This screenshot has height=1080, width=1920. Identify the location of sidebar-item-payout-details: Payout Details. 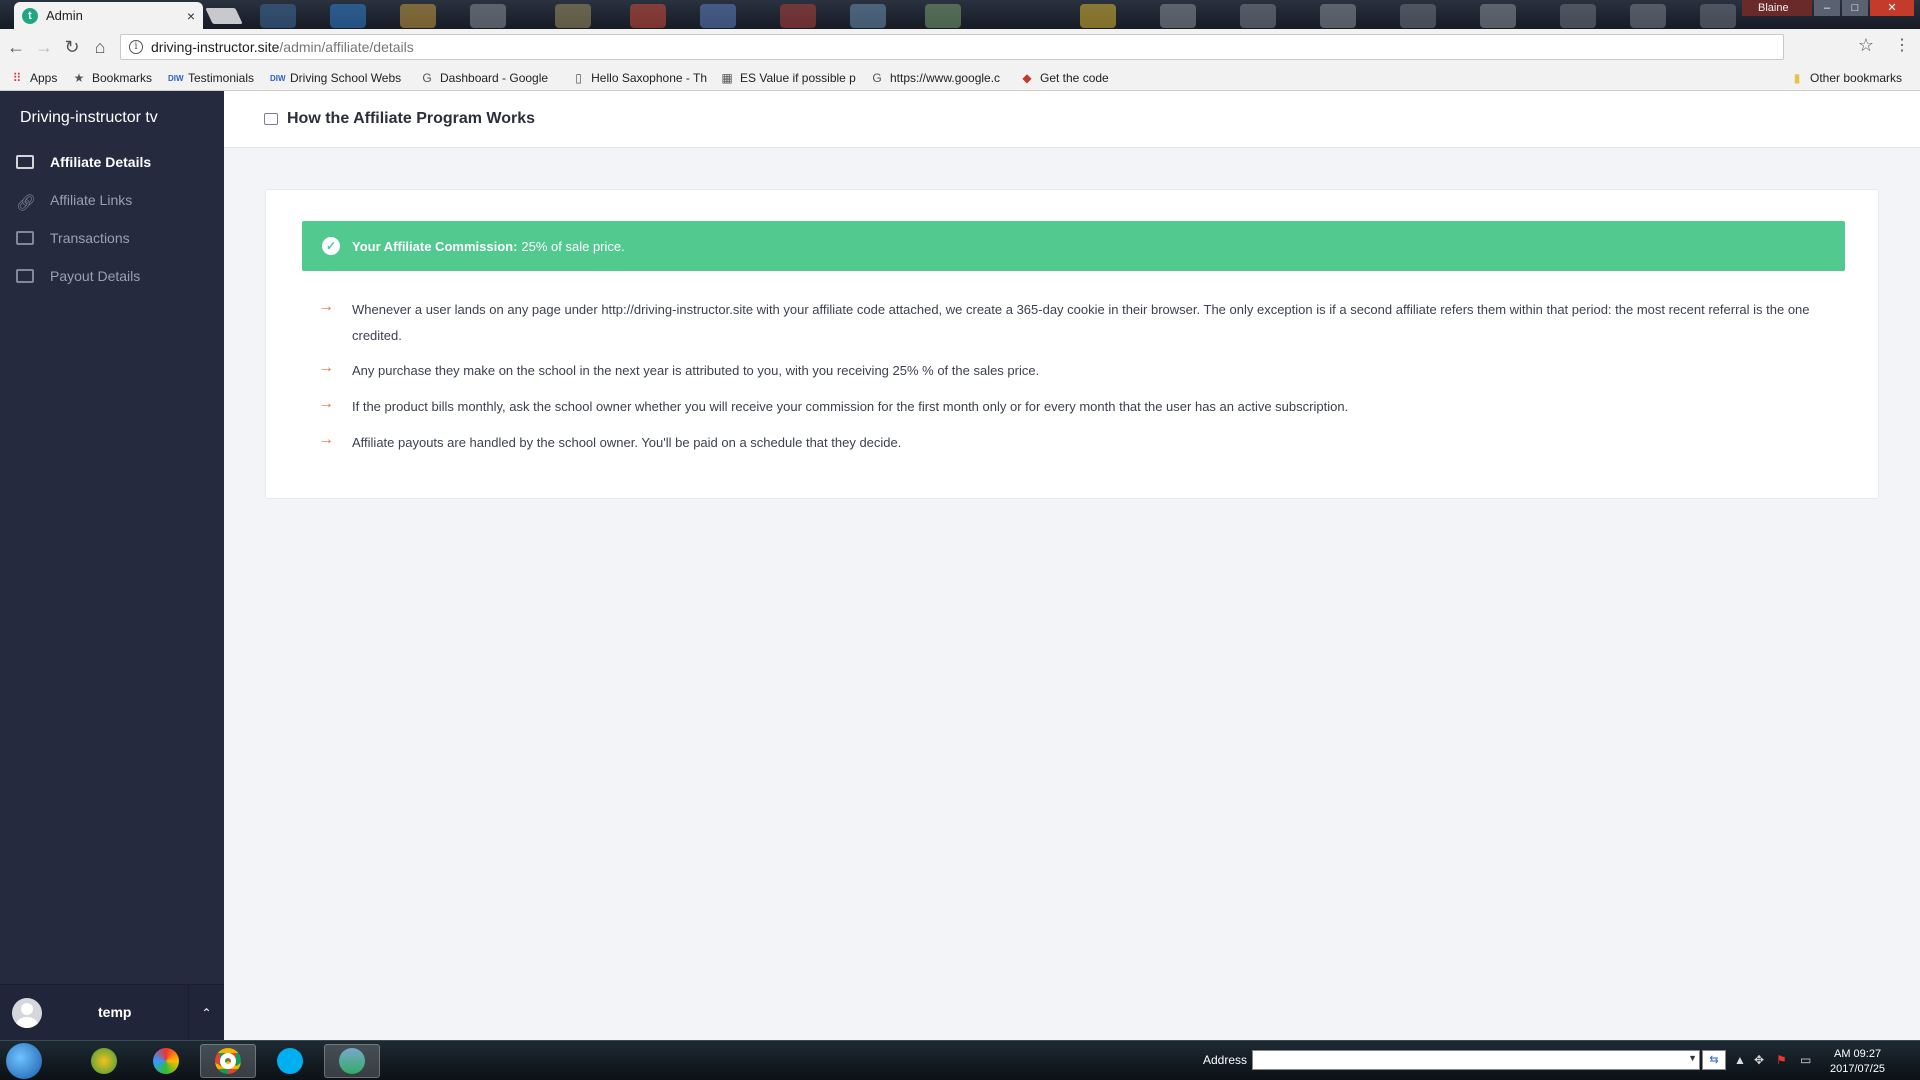
(78, 276).